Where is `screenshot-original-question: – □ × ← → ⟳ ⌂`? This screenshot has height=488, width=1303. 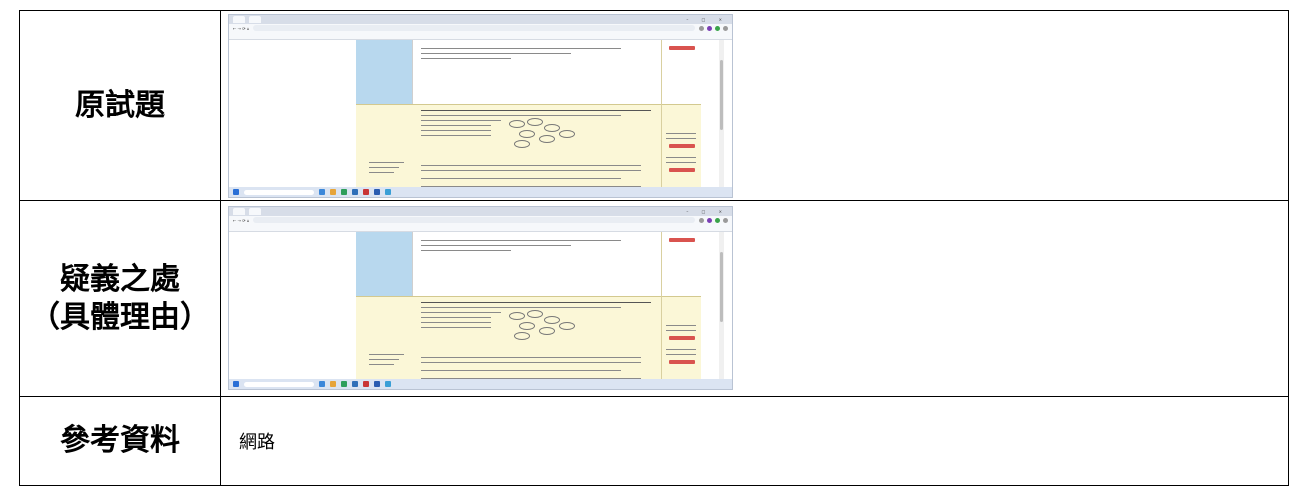 screenshot-original-question: – □ × ← → ⟳ ⌂ is located at coordinates (480, 106).